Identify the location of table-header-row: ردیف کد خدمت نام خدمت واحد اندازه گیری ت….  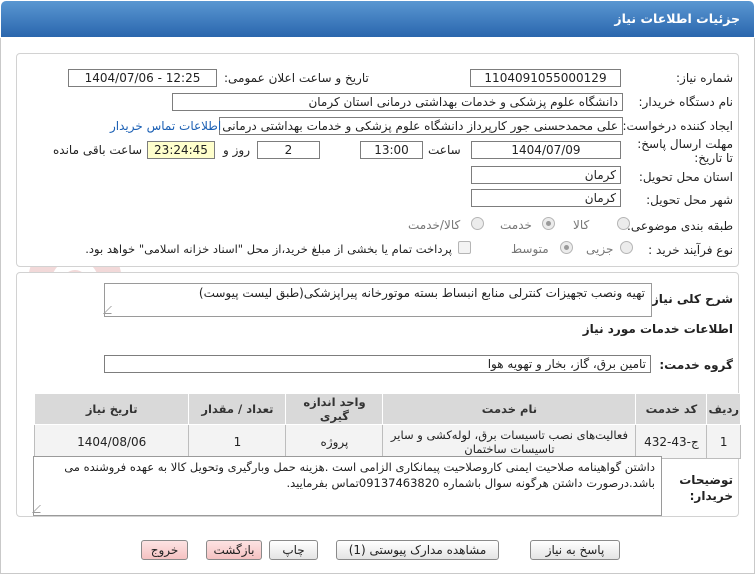
(387, 409).